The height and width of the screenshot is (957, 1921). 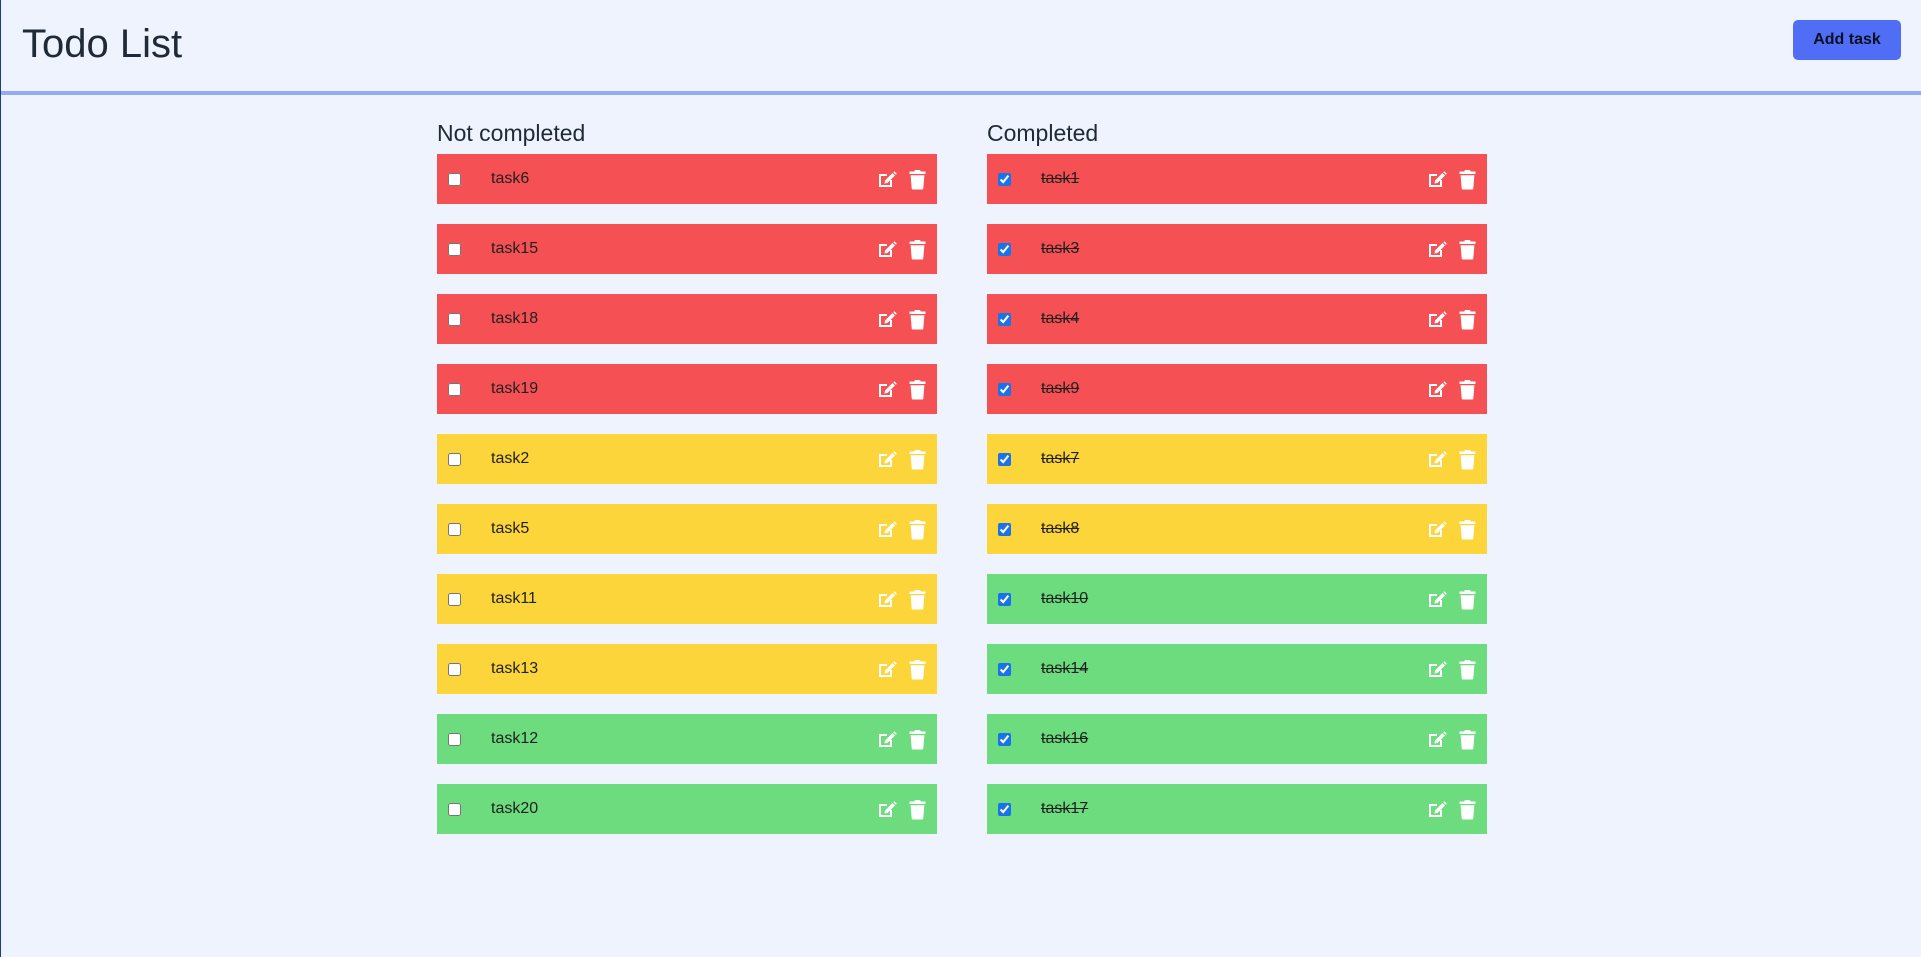 I want to click on task-item: task19, so click(x=687, y=389).